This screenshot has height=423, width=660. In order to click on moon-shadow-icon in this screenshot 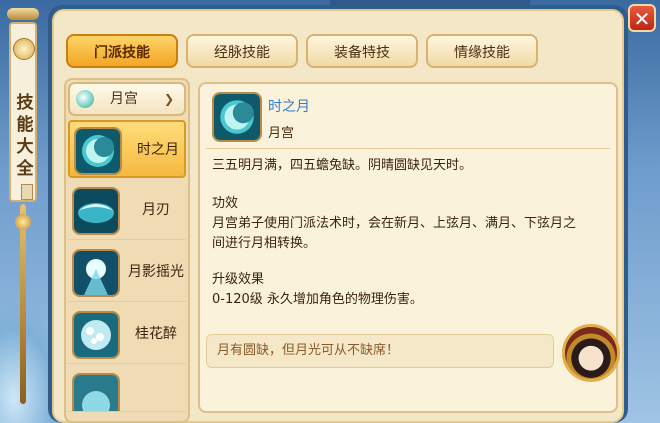, I will do `click(96, 273)`.